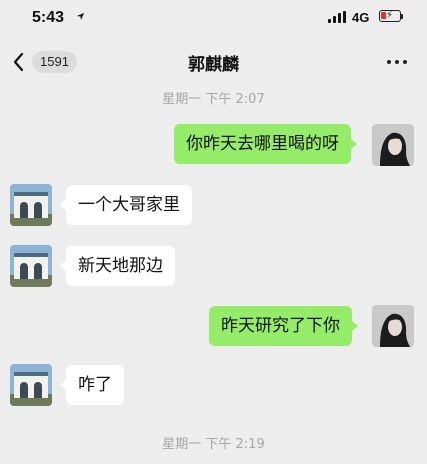 The height and width of the screenshot is (464, 427). Describe the element at coordinates (397, 63) in the screenshot. I see `more-dots-icon` at that location.